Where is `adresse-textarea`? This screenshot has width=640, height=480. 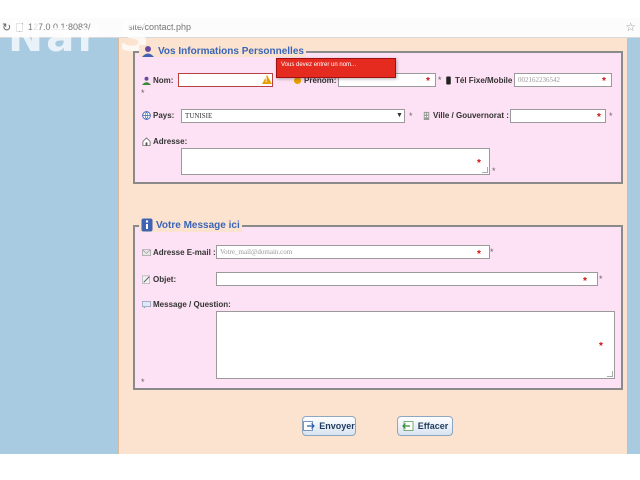 adresse-textarea is located at coordinates (335, 161).